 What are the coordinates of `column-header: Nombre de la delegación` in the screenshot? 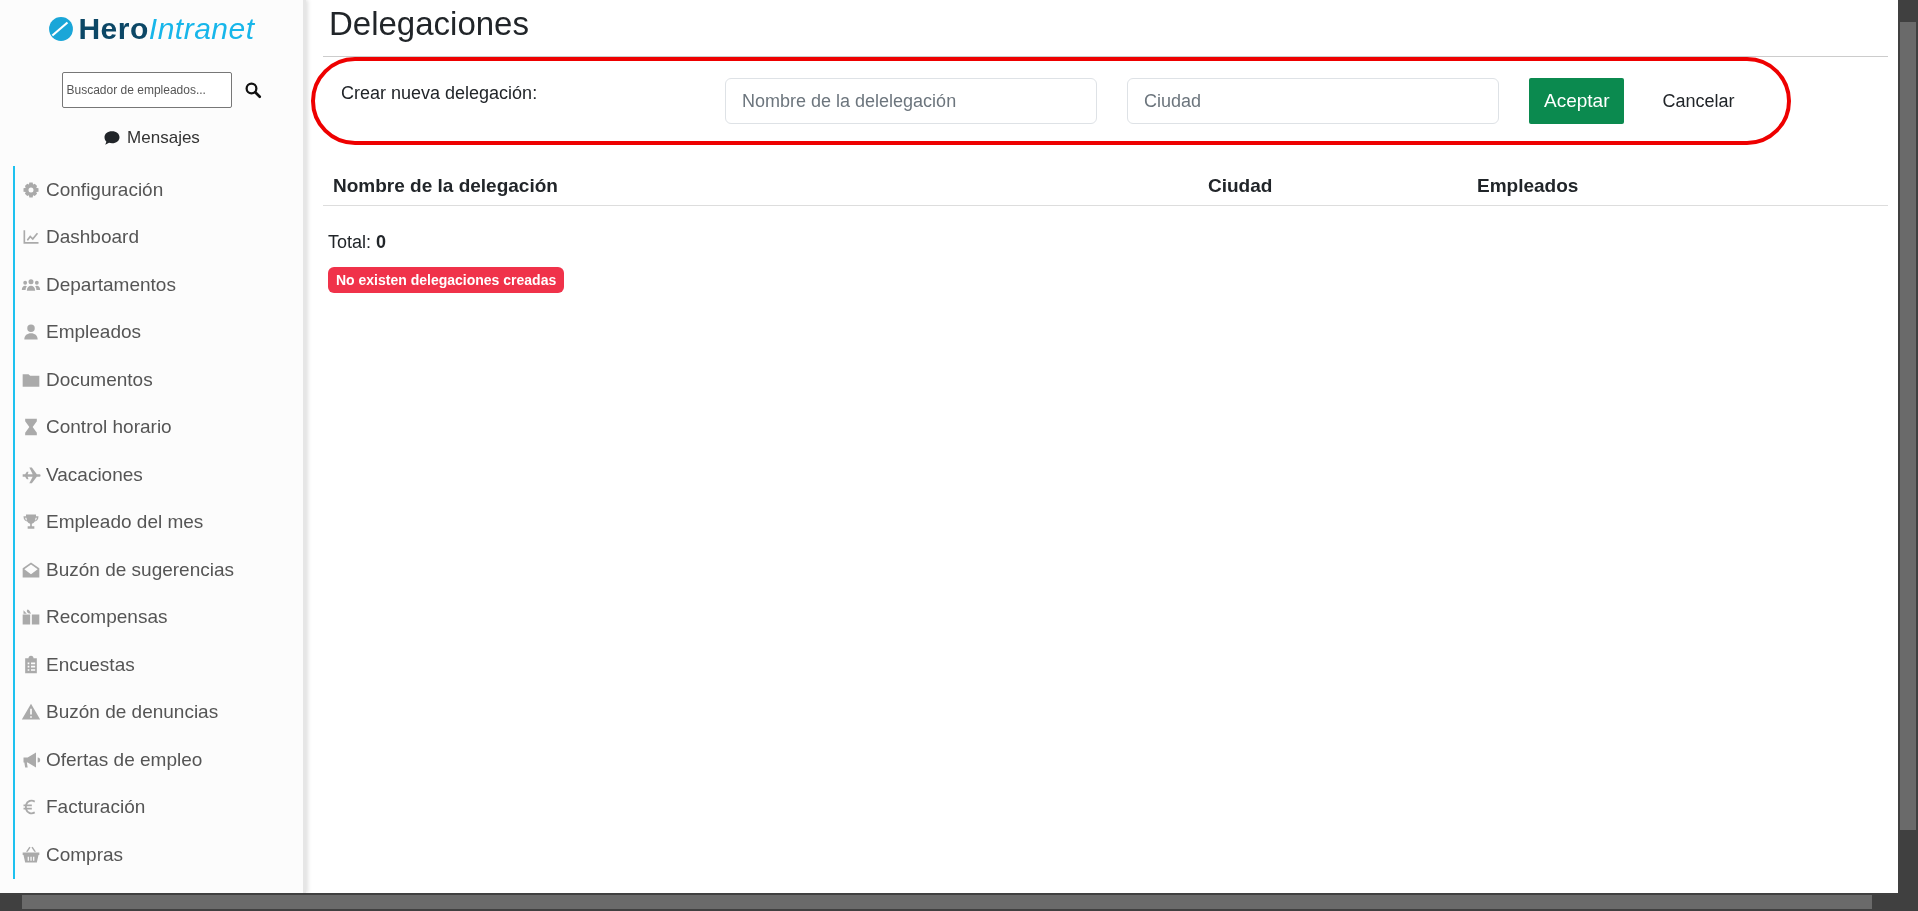 It's located at (446, 186).